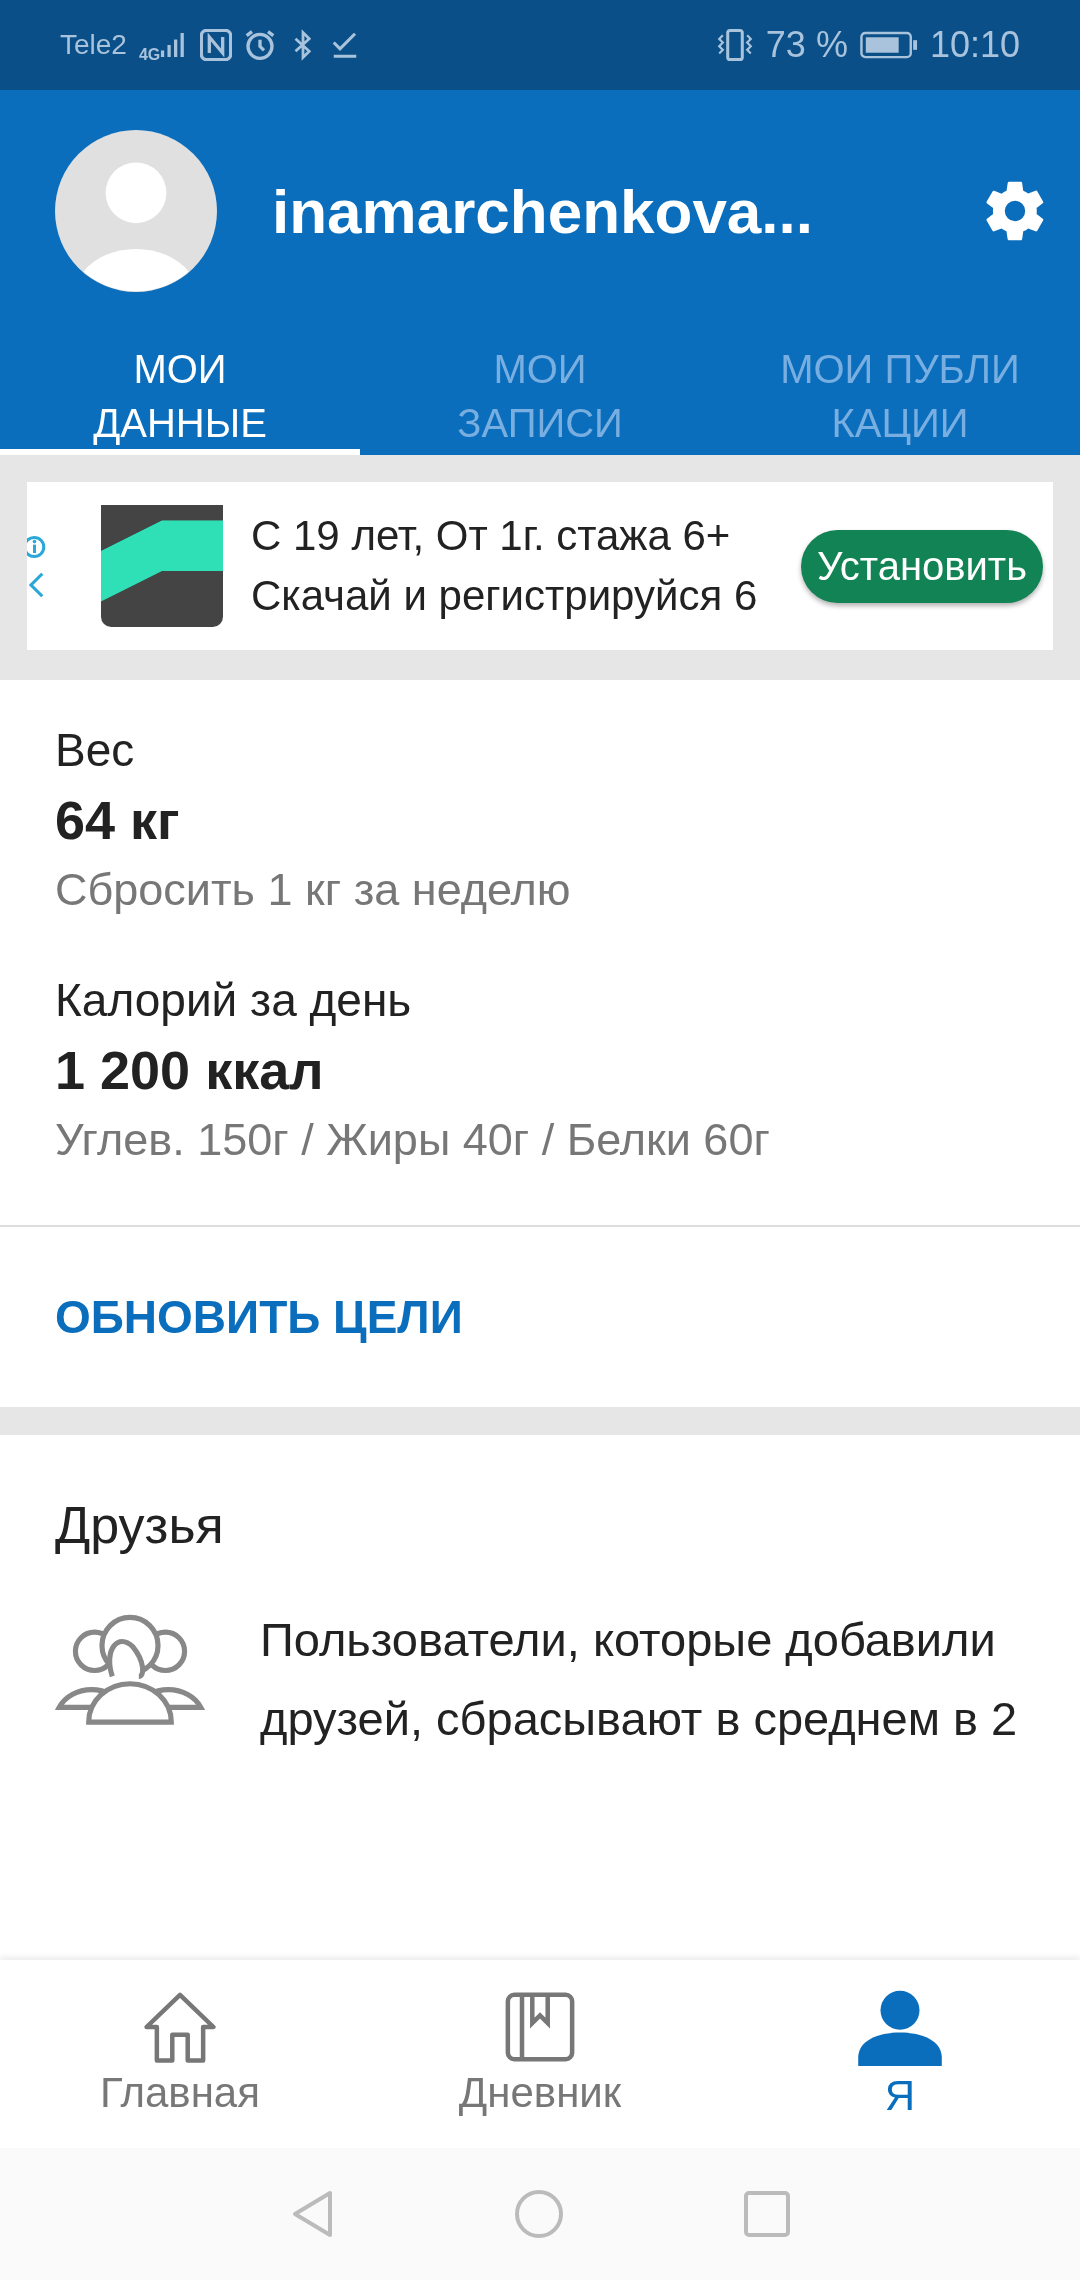 This screenshot has height=2280, width=1080. What do you see at coordinates (140, 1525) in the screenshot?
I see `friends-title: Друзья` at bounding box center [140, 1525].